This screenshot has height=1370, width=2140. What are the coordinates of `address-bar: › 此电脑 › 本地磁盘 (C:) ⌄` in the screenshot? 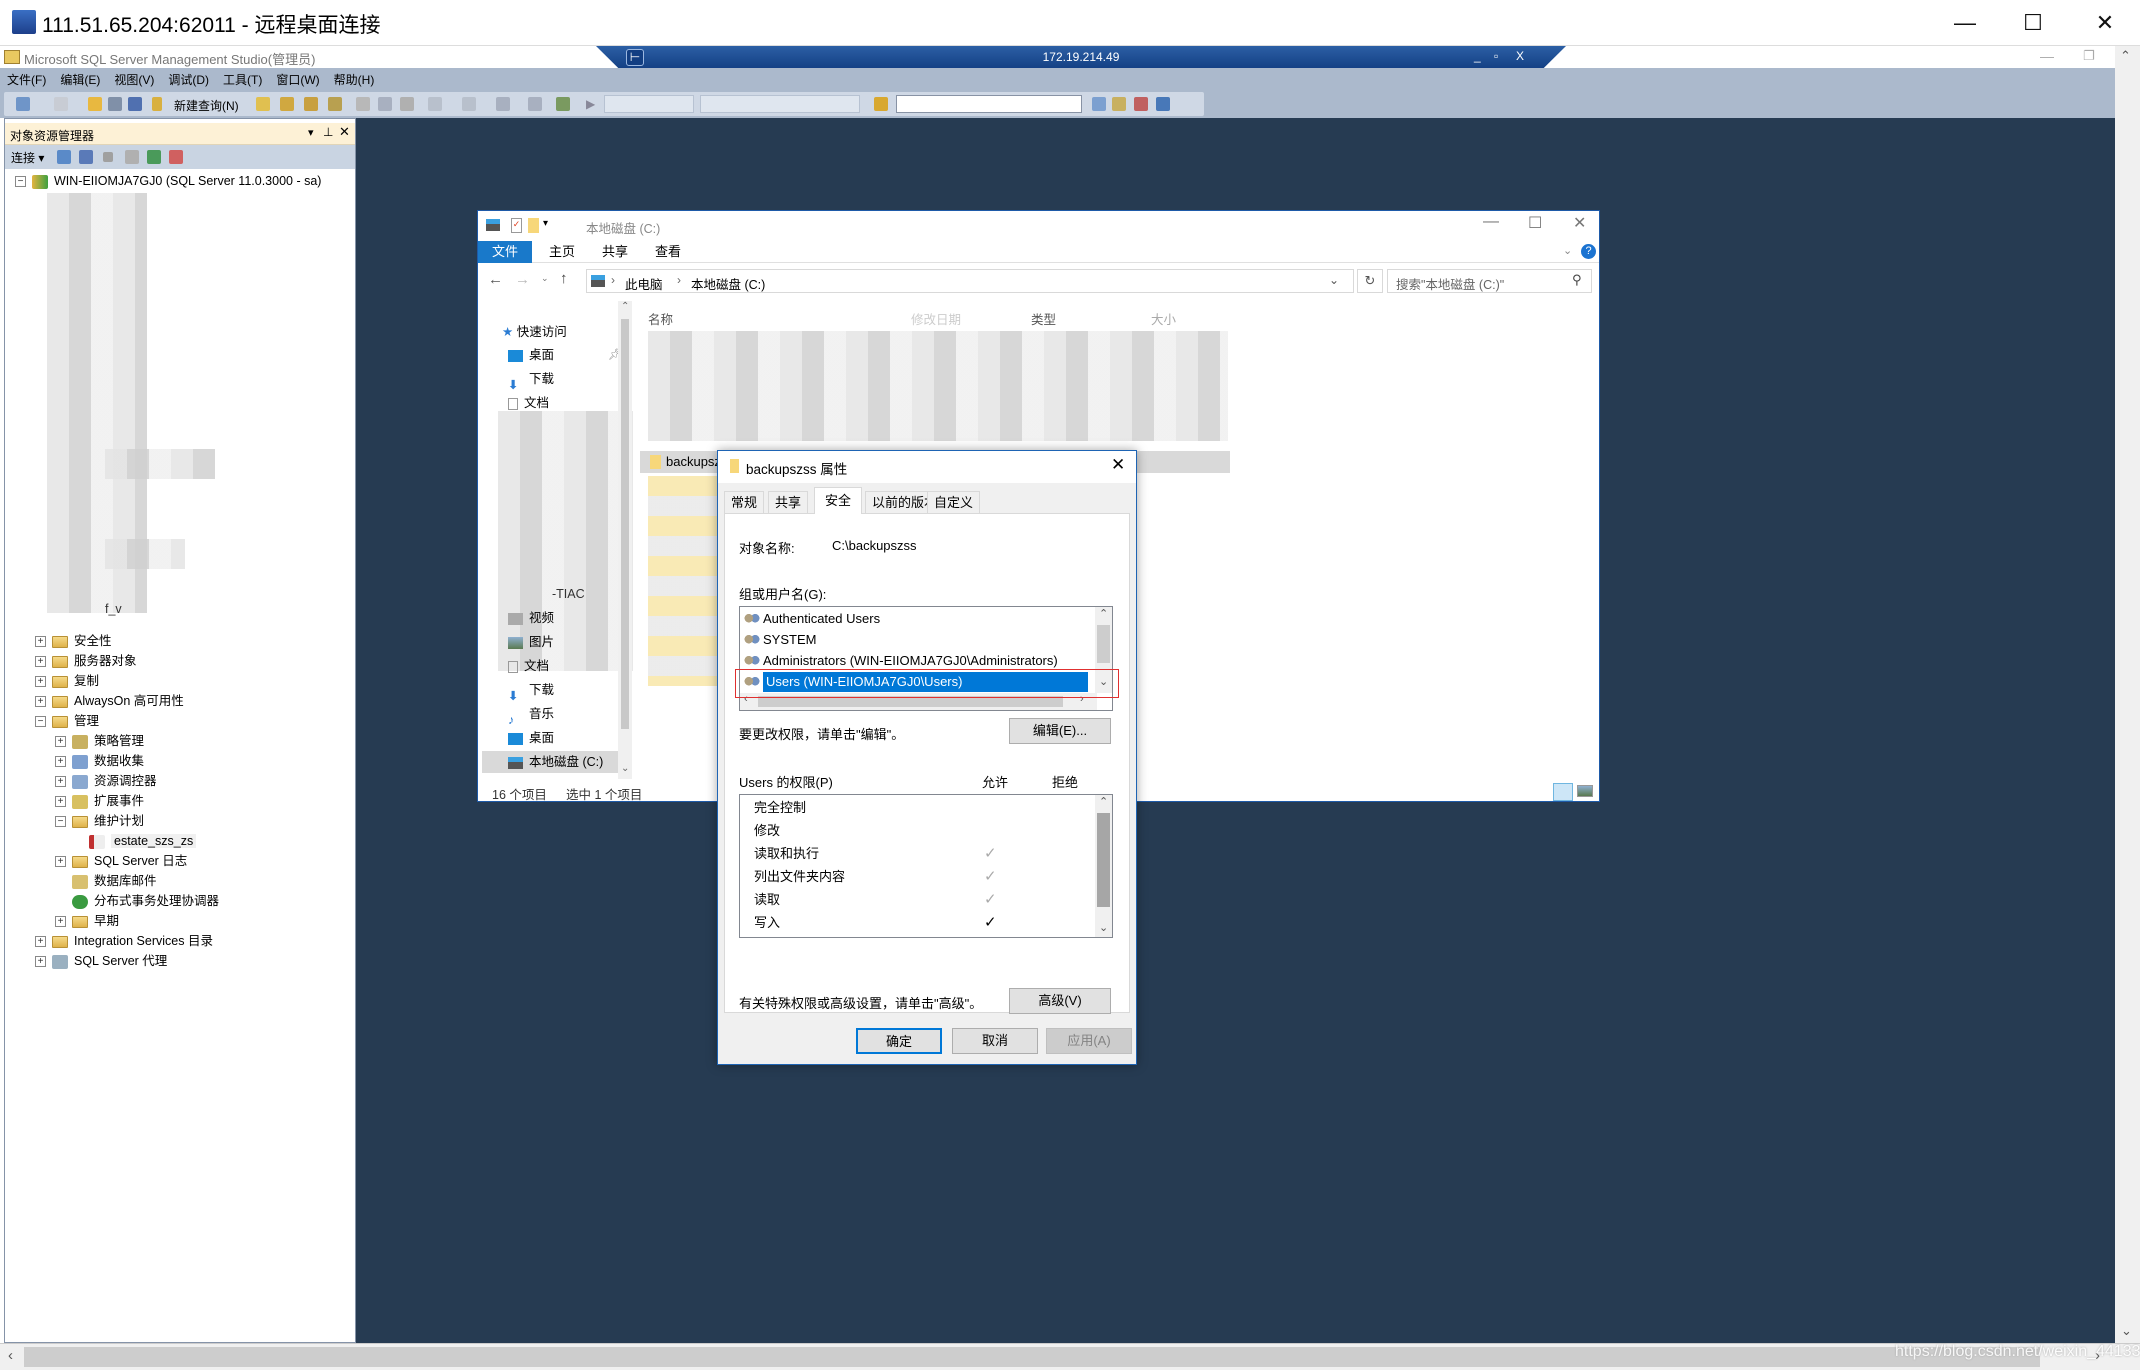 It's located at (970, 281).